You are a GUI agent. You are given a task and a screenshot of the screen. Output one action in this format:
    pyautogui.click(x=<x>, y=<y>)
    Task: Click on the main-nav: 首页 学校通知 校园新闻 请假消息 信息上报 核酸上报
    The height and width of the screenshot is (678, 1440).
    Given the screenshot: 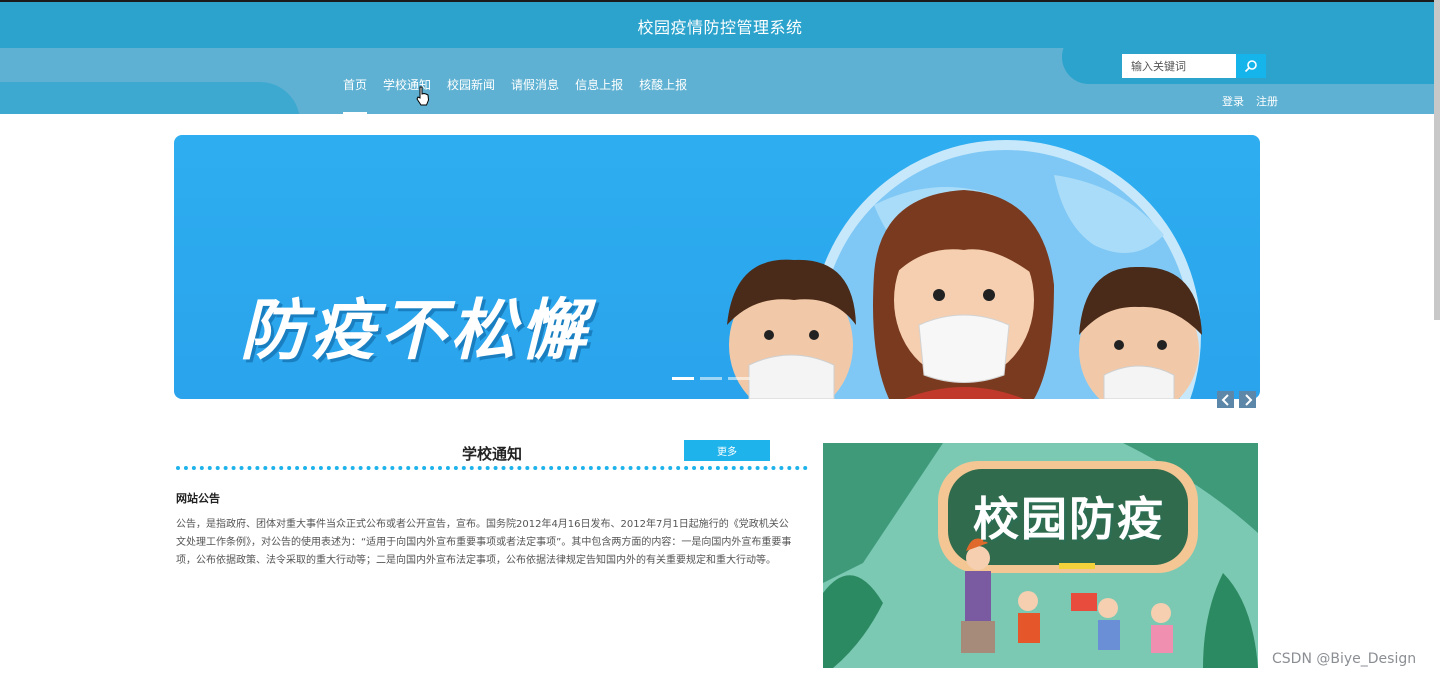 What is the action you would take?
    pyautogui.click(x=515, y=93)
    